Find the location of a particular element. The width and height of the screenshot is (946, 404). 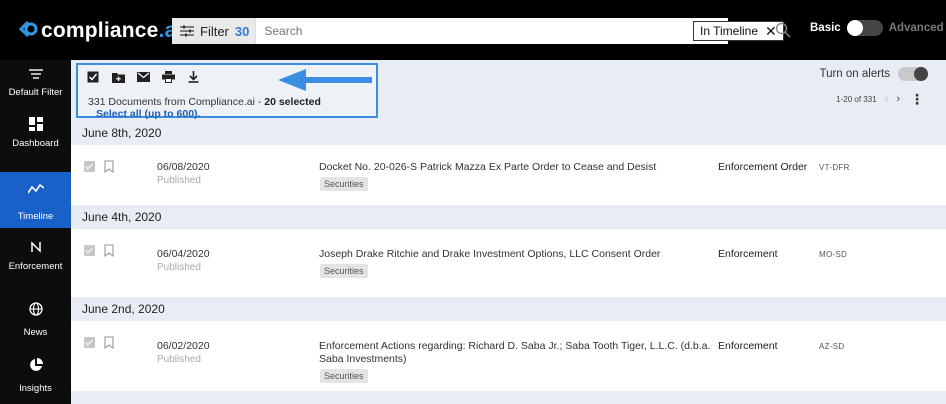

doc-date: 06/08/2020 is located at coordinates (183, 167).